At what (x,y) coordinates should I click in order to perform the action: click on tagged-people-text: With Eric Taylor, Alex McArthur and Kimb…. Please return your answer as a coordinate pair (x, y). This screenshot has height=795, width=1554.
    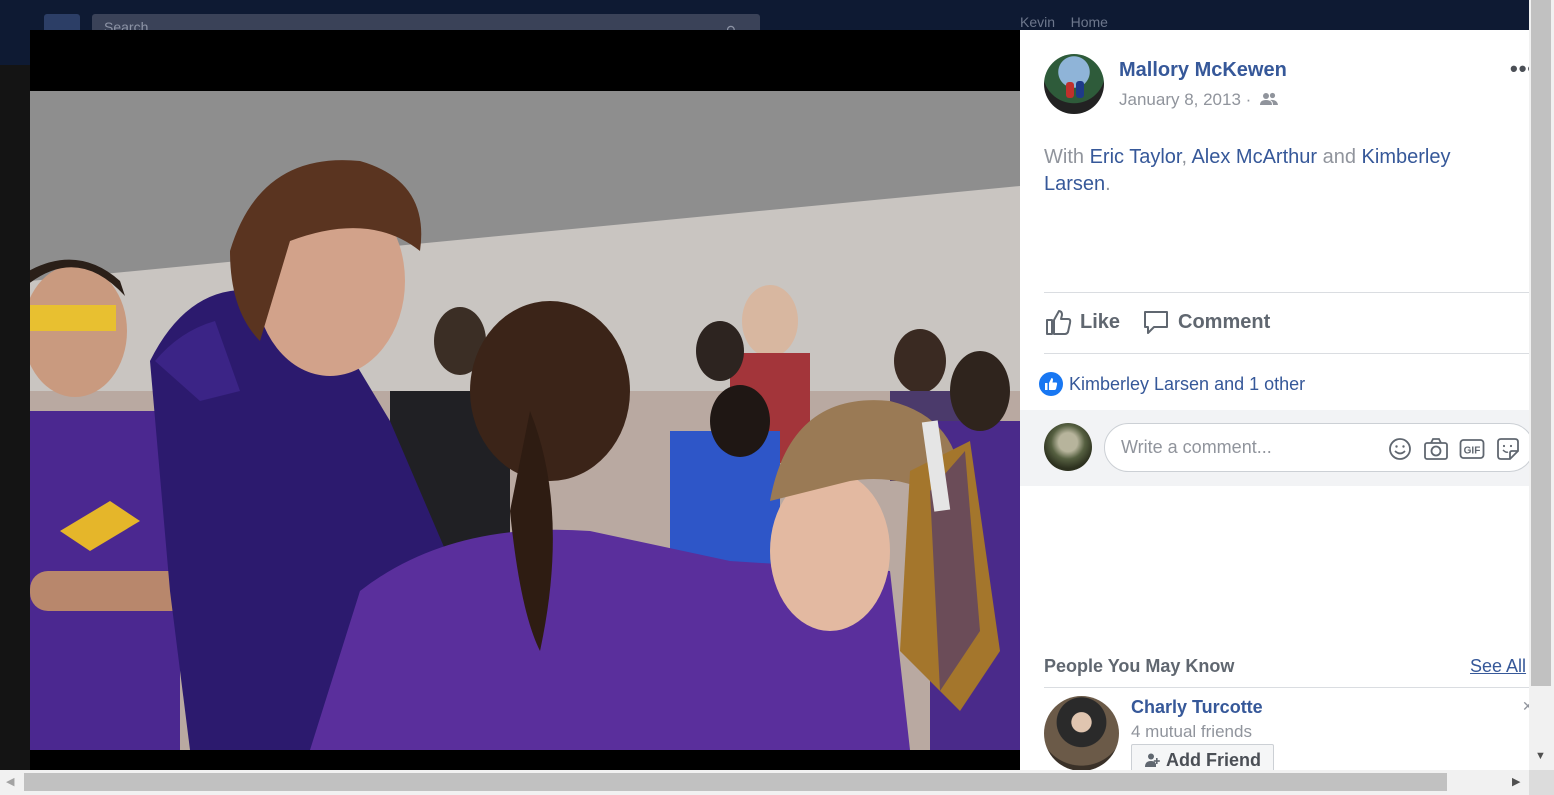
    Looking at the image, I should click on (1247, 170).